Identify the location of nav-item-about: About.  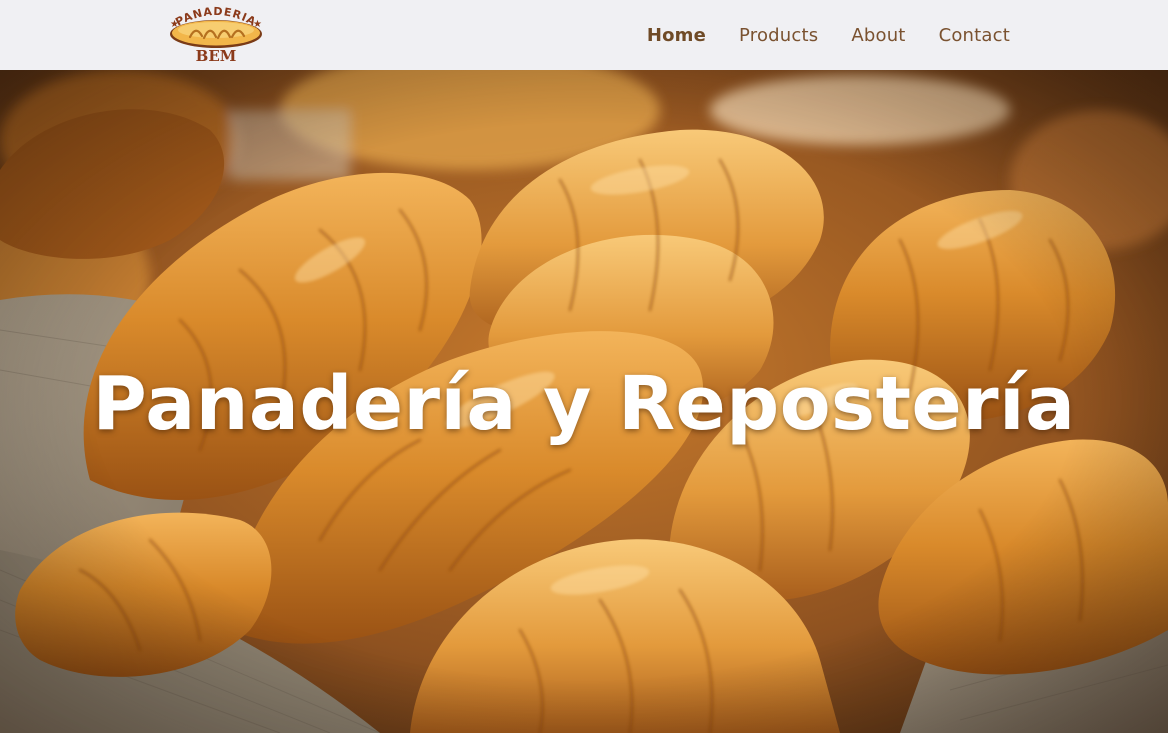
(878, 35).